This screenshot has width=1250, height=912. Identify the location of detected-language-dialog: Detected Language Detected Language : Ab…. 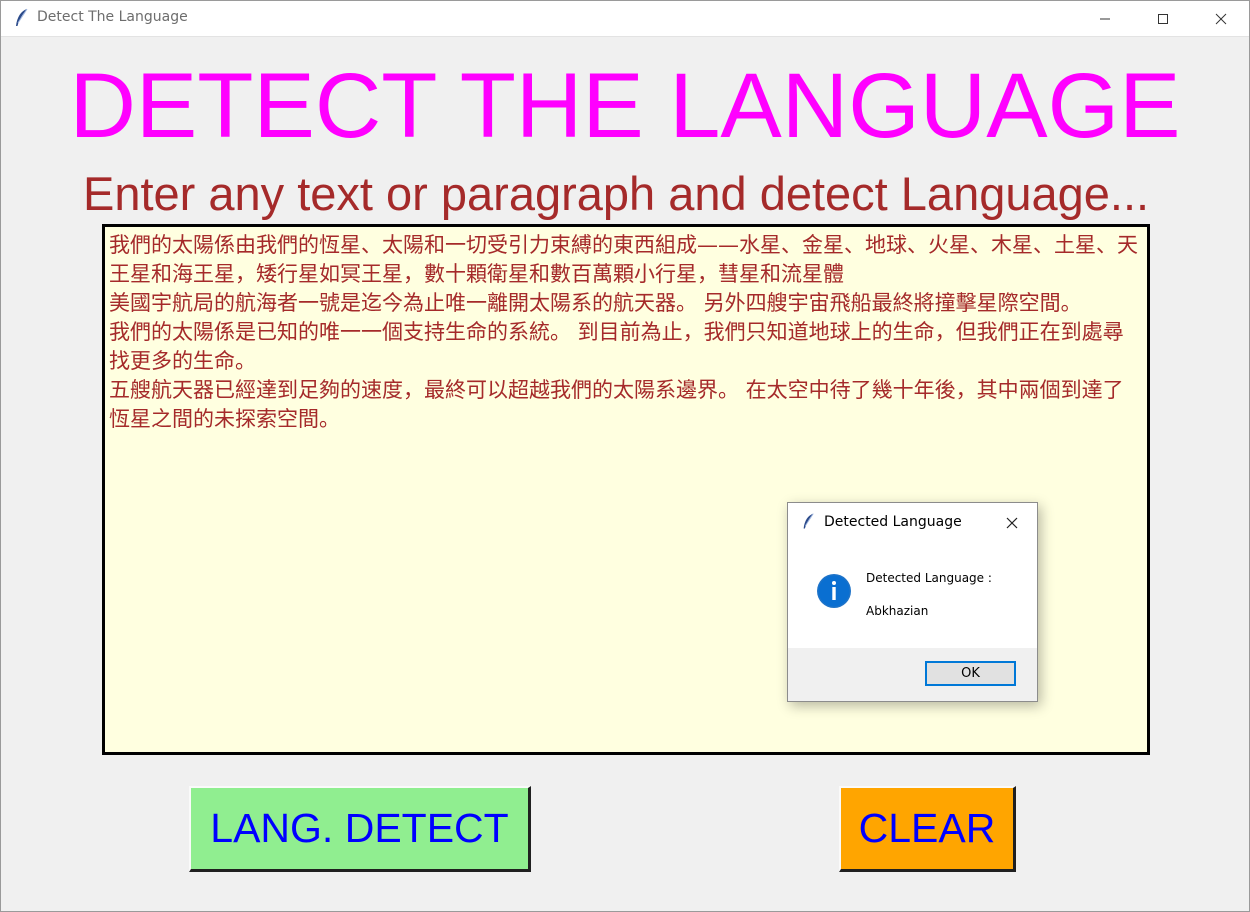
(912, 602).